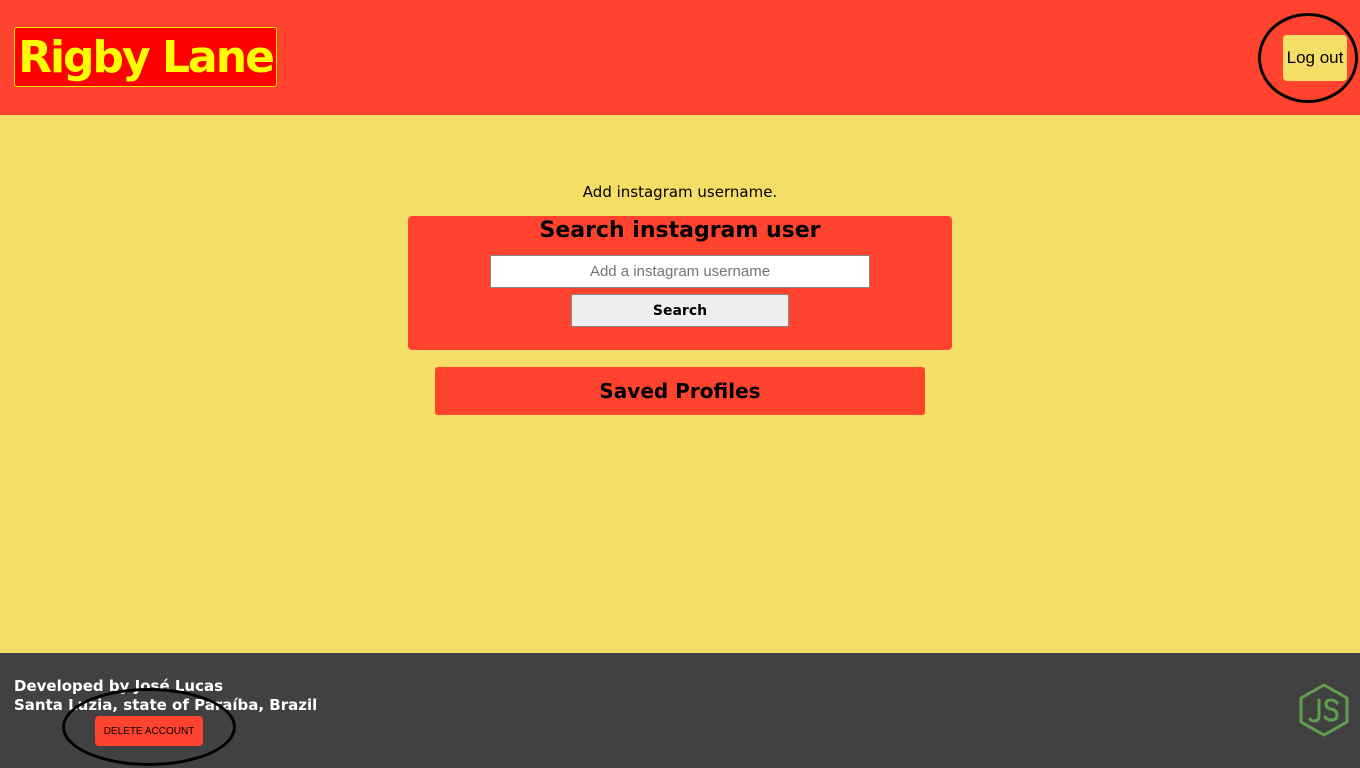 The image size is (1360, 768). Describe the element at coordinates (1315, 58) in the screenshot. I see `logout-button: Log out` at that location.